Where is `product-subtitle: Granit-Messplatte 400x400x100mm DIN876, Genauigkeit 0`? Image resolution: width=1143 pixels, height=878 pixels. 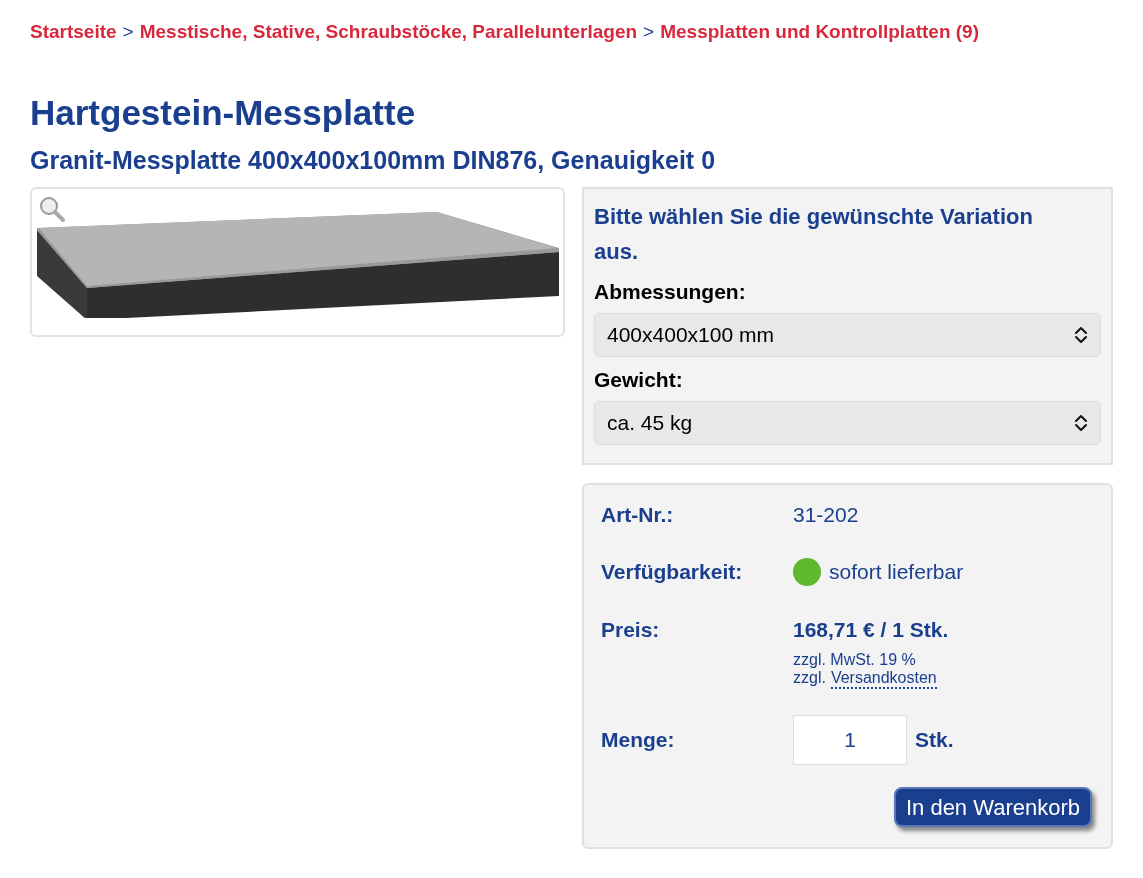 product-subtitle: Granit-Messplatte 400x400x100mm DIN876, Genauigkeit 0 is located at coordinates (373, 159).